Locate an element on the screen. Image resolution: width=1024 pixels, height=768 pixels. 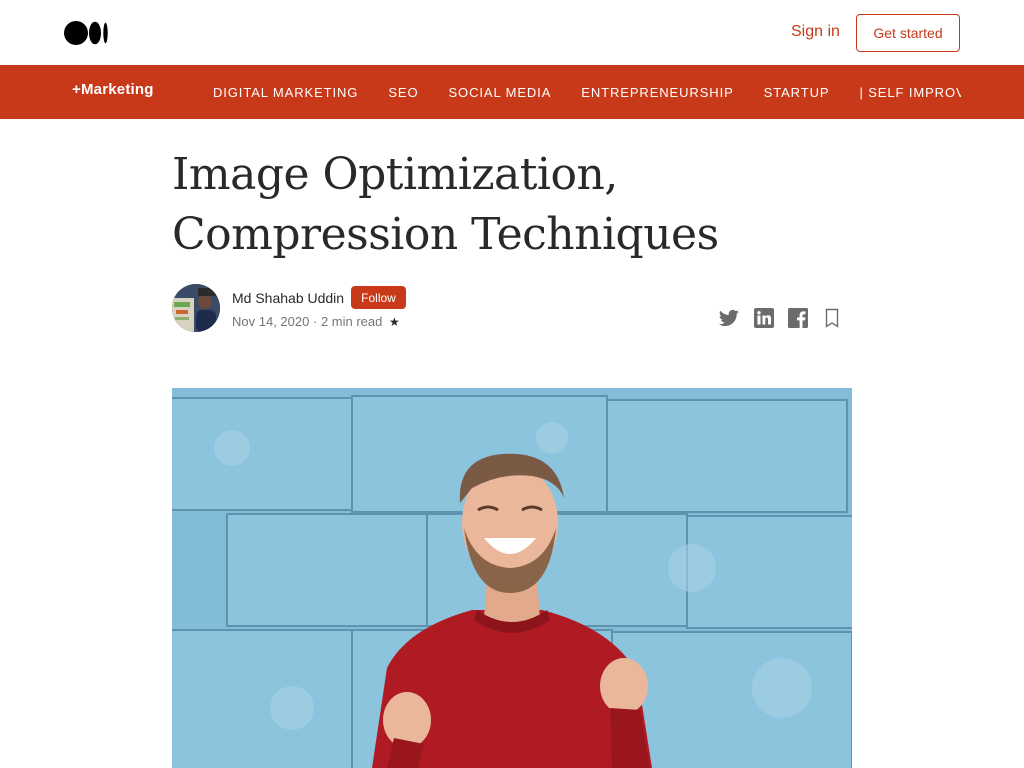
top-bar: Sign in Get started is located at coordinates (512, 32).